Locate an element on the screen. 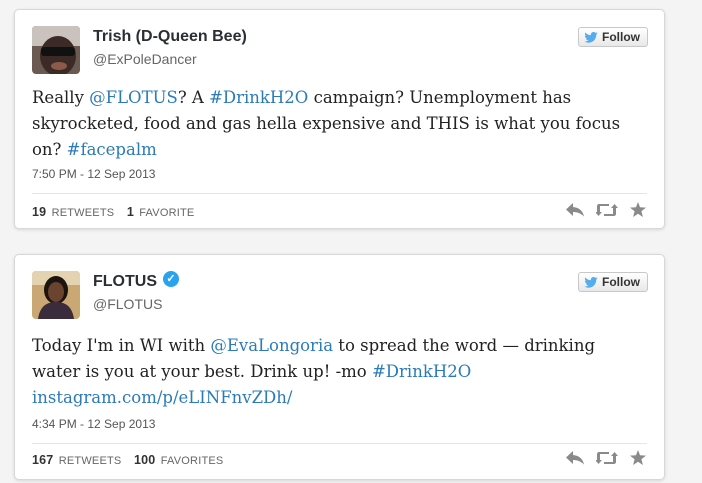 The image size is (702, 483). tweet-stats: 167 RETWEETS 100 FAVORITES is located at coordinates (127, 460).